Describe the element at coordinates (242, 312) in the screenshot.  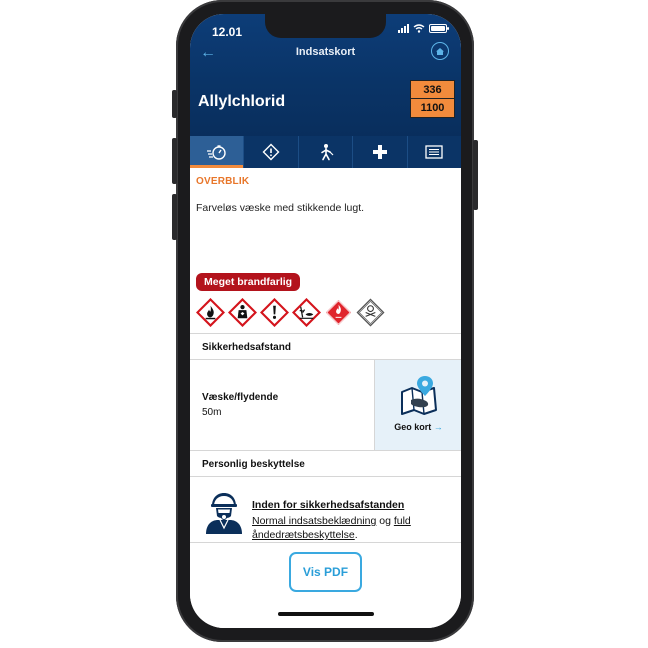
I see `health-hazard-pictogram` at that location.